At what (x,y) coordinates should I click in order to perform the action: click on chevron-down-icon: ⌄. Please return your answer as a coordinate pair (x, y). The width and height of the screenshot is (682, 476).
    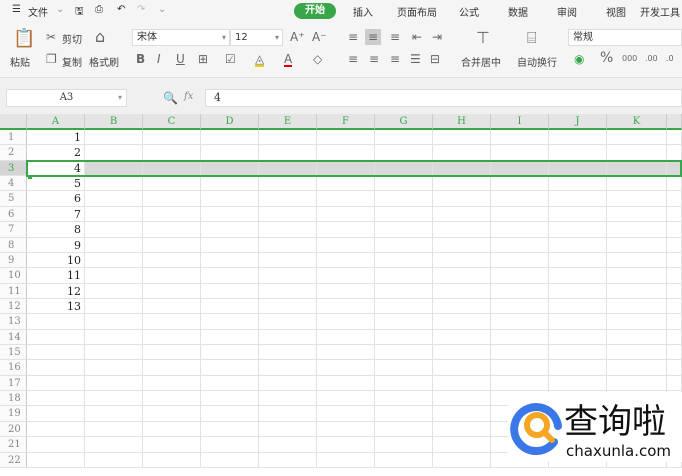
    Looking at the image, I should click on (60, 9).